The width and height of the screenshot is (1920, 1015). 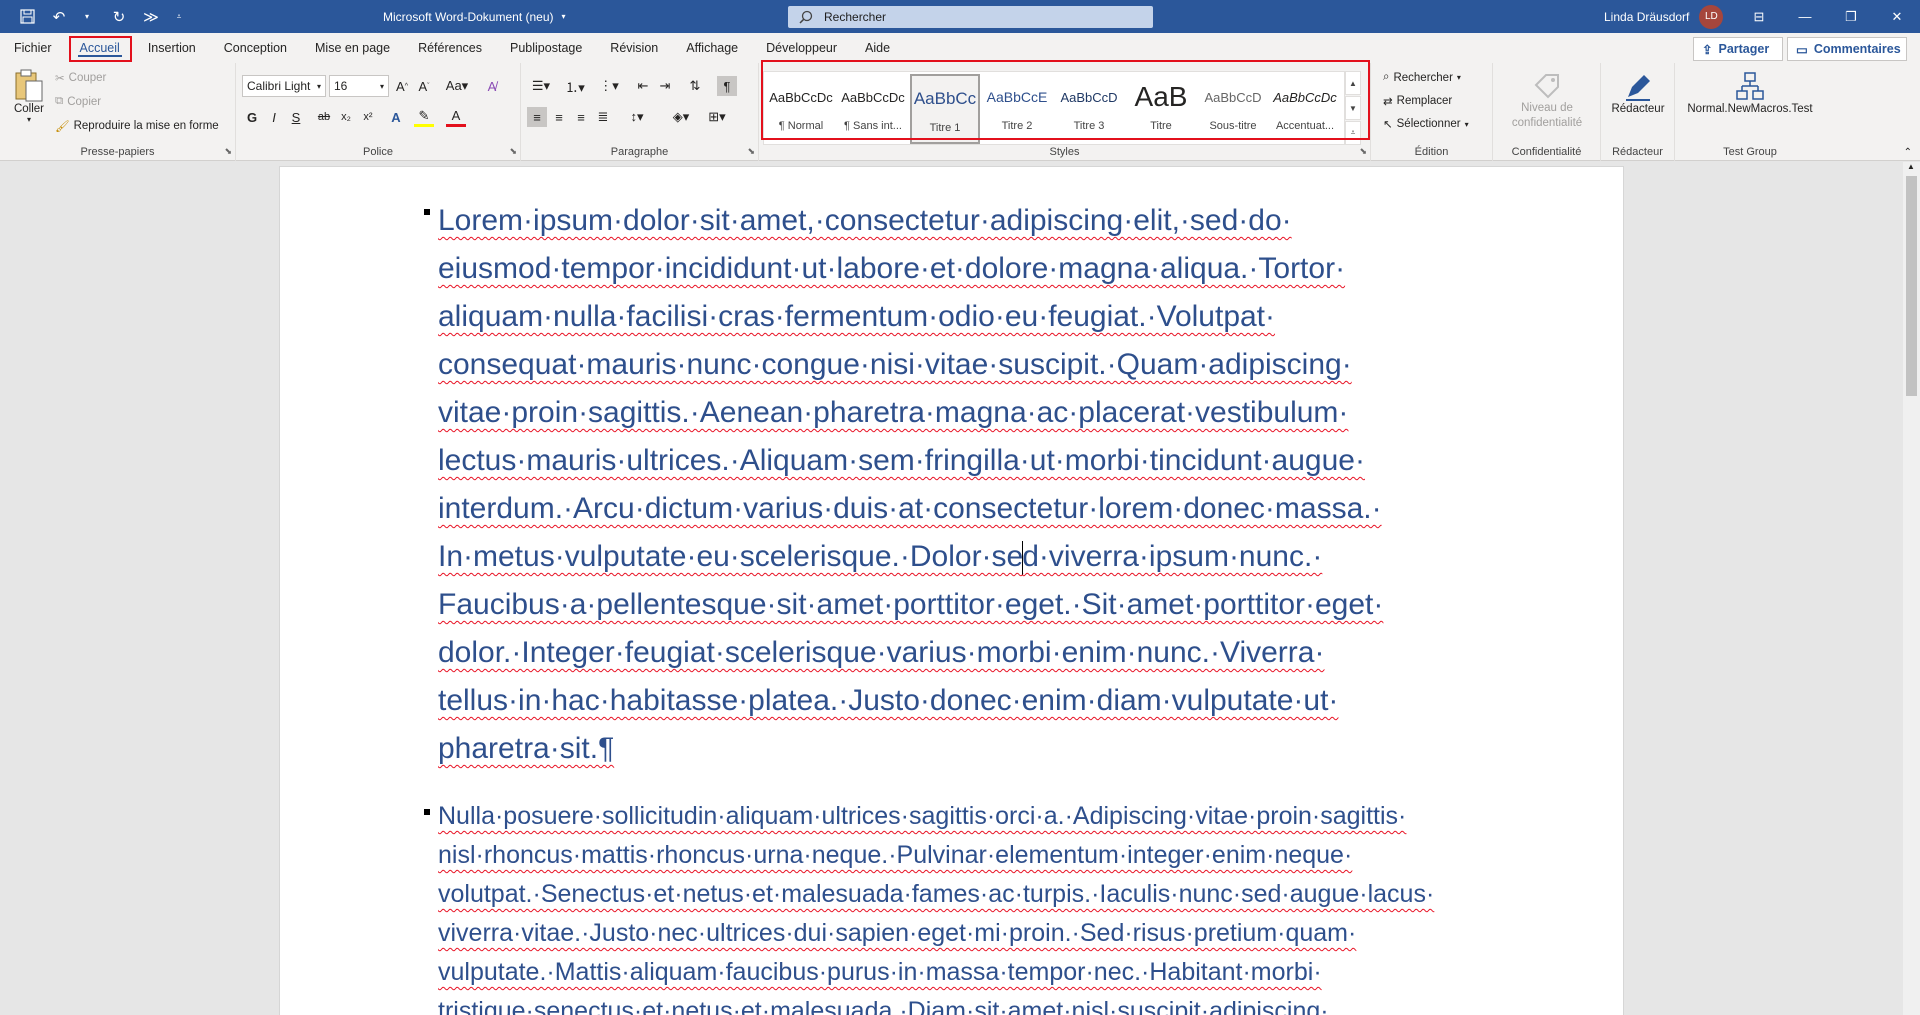 What do you see at coordinates (378, 152) in the screenshot?
I see `group-label-font: Police` at bounding box center [378, 152].